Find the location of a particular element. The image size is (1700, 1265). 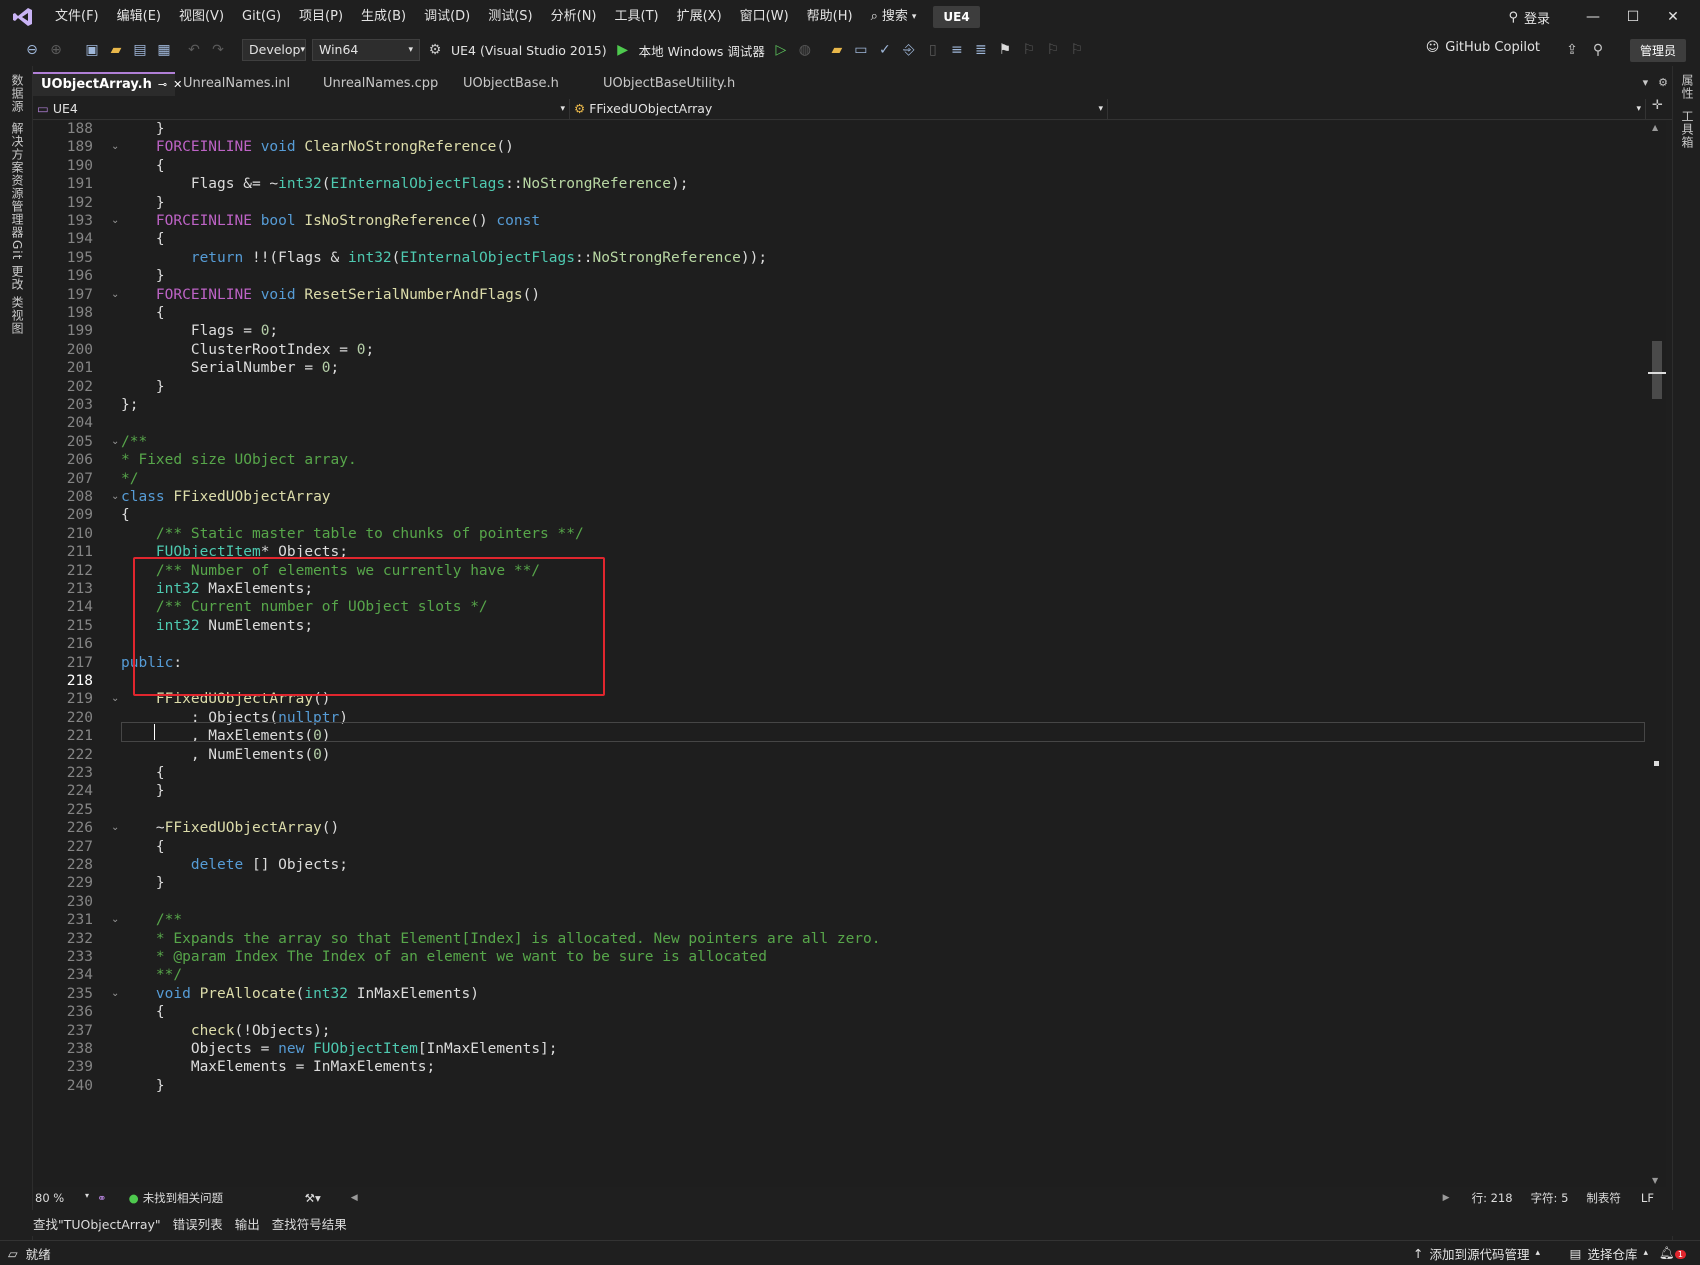

menu-item: 文件(F) is located at coordinates (77, 17).